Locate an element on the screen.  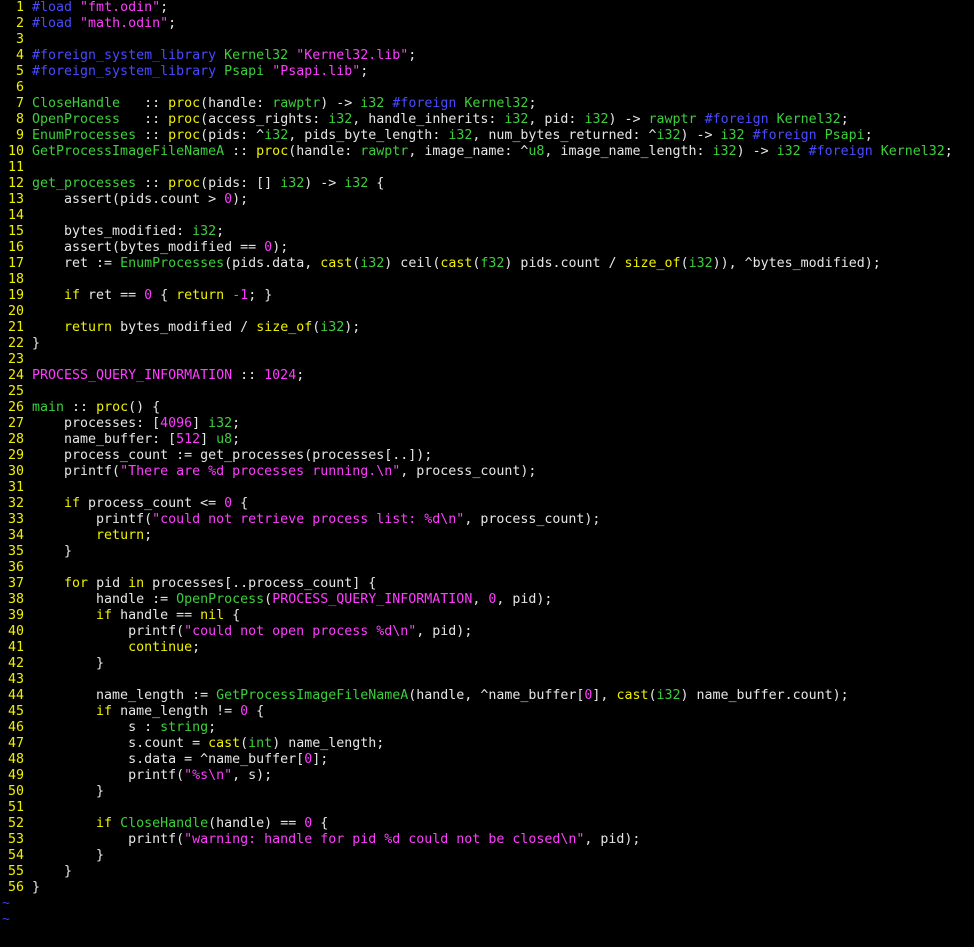
code-line: 21 return bytes_modified / size_of(i32); is located at coordinates (487, 328).